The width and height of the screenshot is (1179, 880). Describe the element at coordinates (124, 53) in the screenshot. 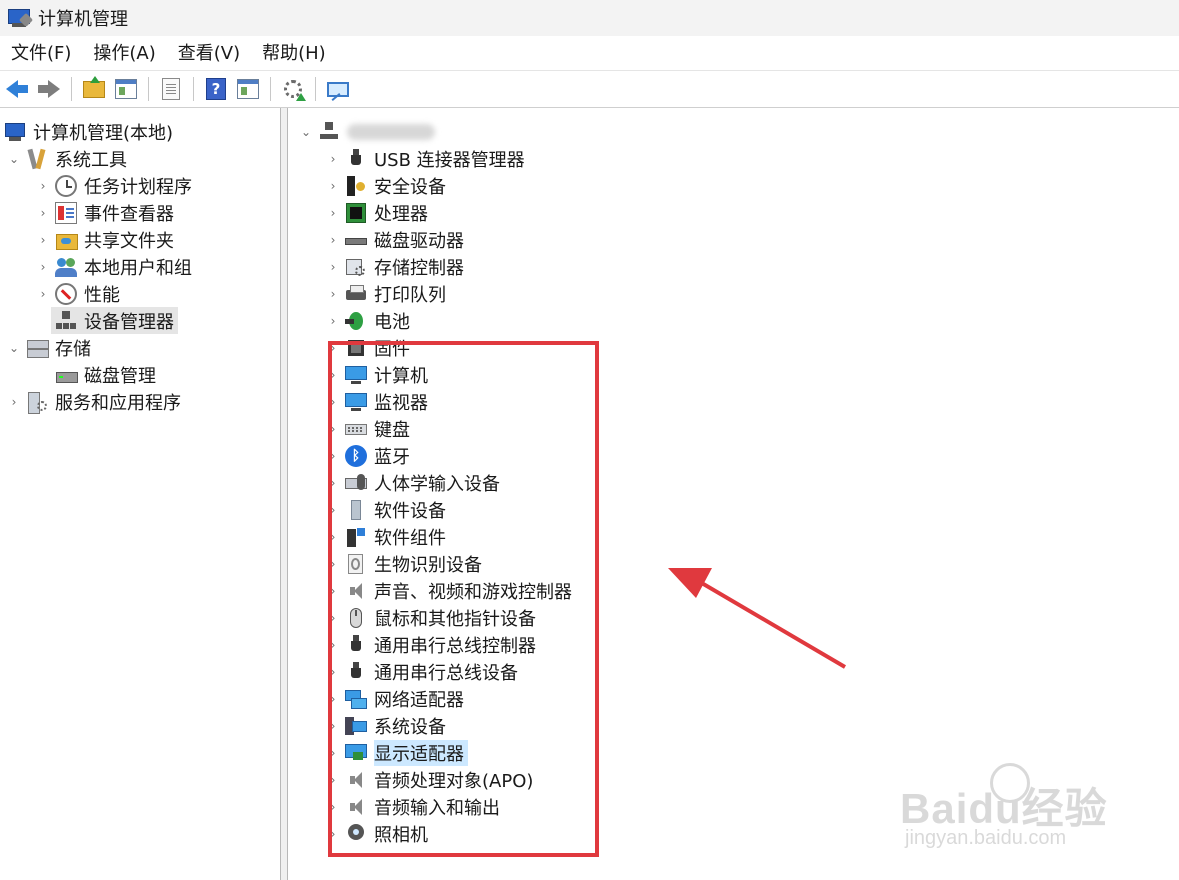

I see `menu-action: 操作(A)` at that location.